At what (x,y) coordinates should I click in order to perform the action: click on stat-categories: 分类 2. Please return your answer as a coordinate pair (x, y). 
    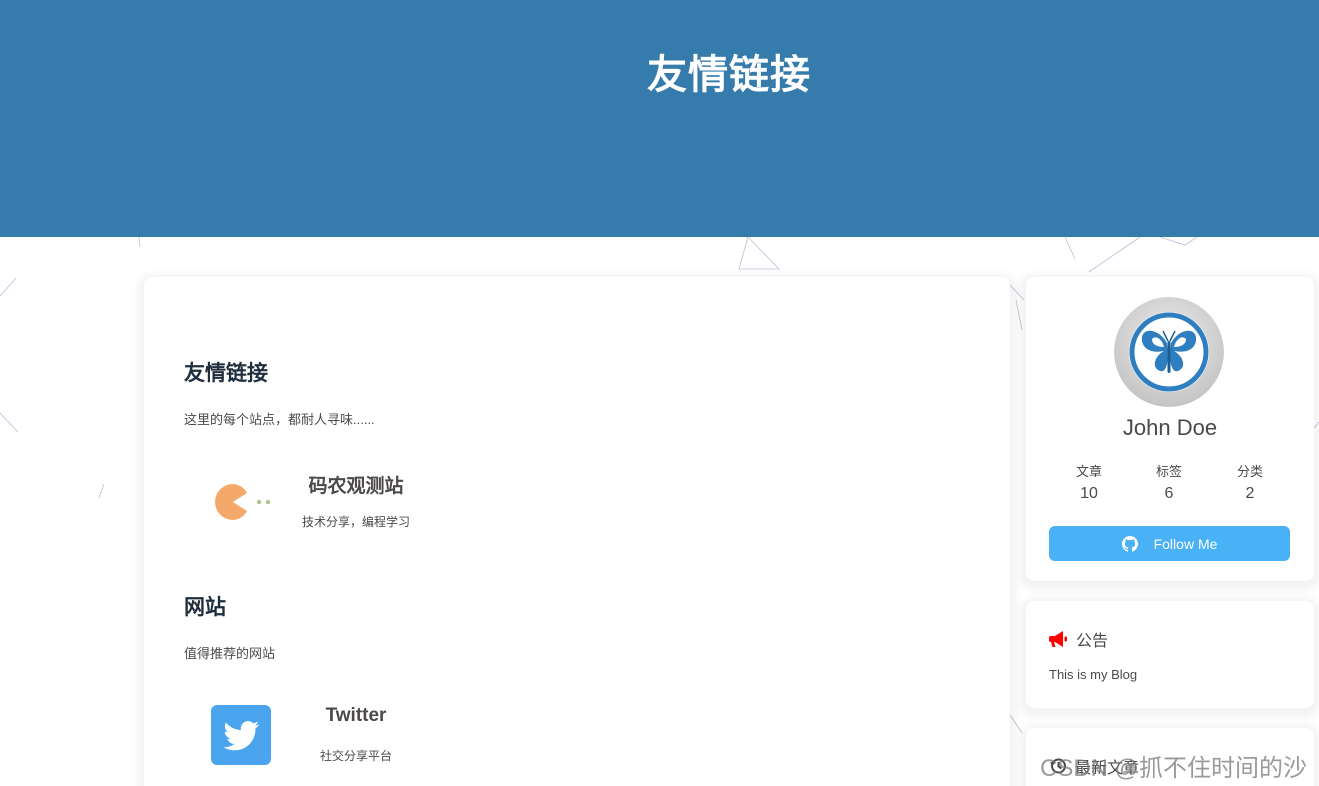
    Looking at the image, I should click on (1250, 485).